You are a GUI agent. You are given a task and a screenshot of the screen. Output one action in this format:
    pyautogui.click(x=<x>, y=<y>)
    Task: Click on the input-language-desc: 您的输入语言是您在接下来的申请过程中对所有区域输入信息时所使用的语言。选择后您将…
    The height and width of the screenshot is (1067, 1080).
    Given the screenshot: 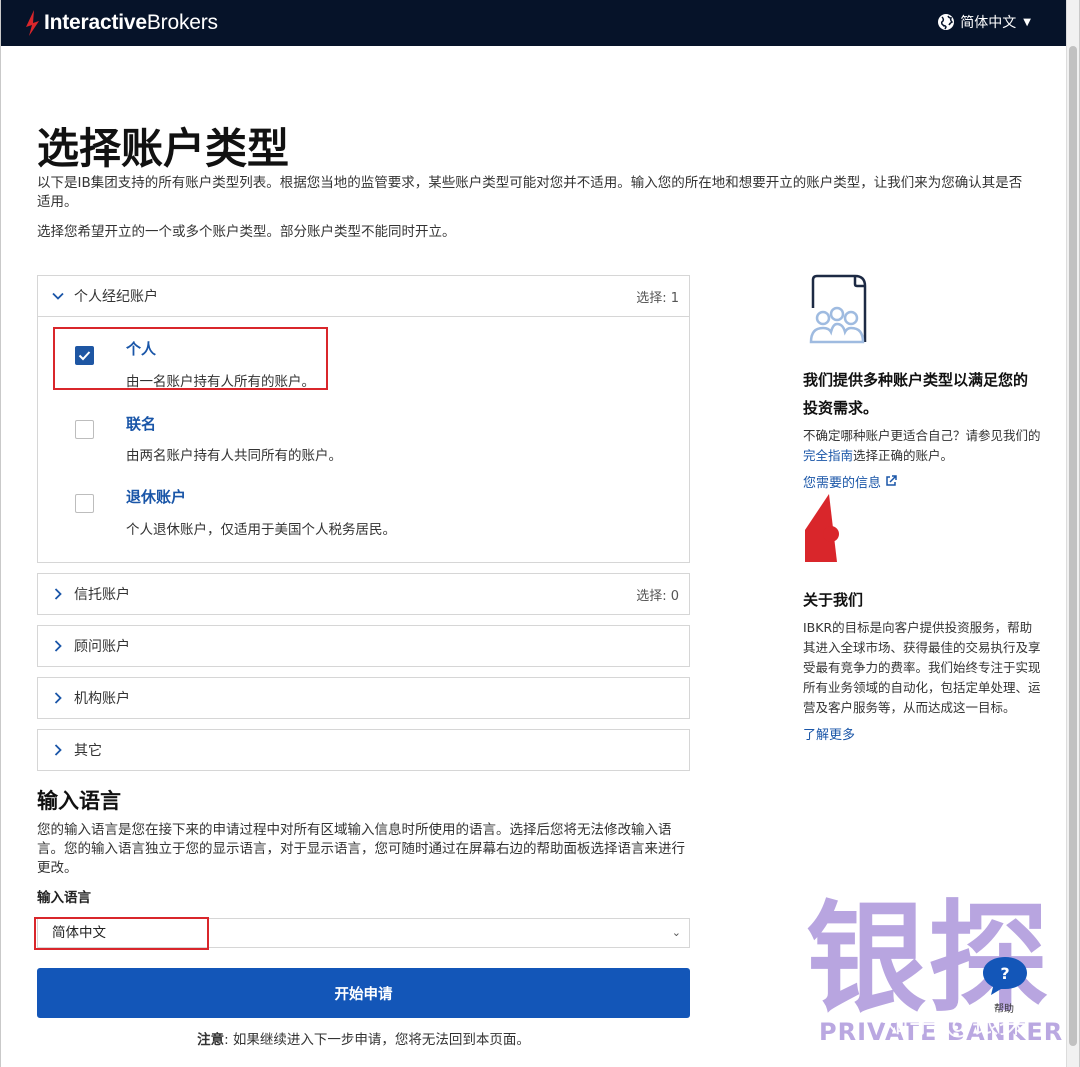 What is the action you would take?
    pyautogui.click(x=361, y=849)
    